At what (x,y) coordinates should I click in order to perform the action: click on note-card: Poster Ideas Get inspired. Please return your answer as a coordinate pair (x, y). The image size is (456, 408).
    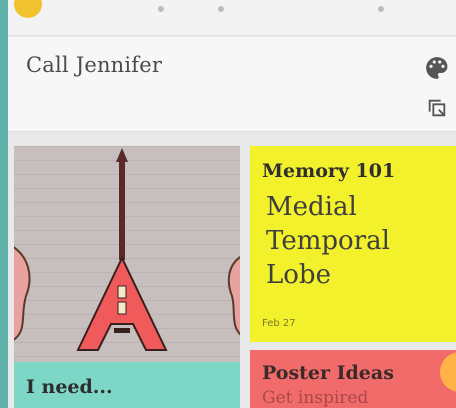
    Looking at the image, I should click on (353, 379).